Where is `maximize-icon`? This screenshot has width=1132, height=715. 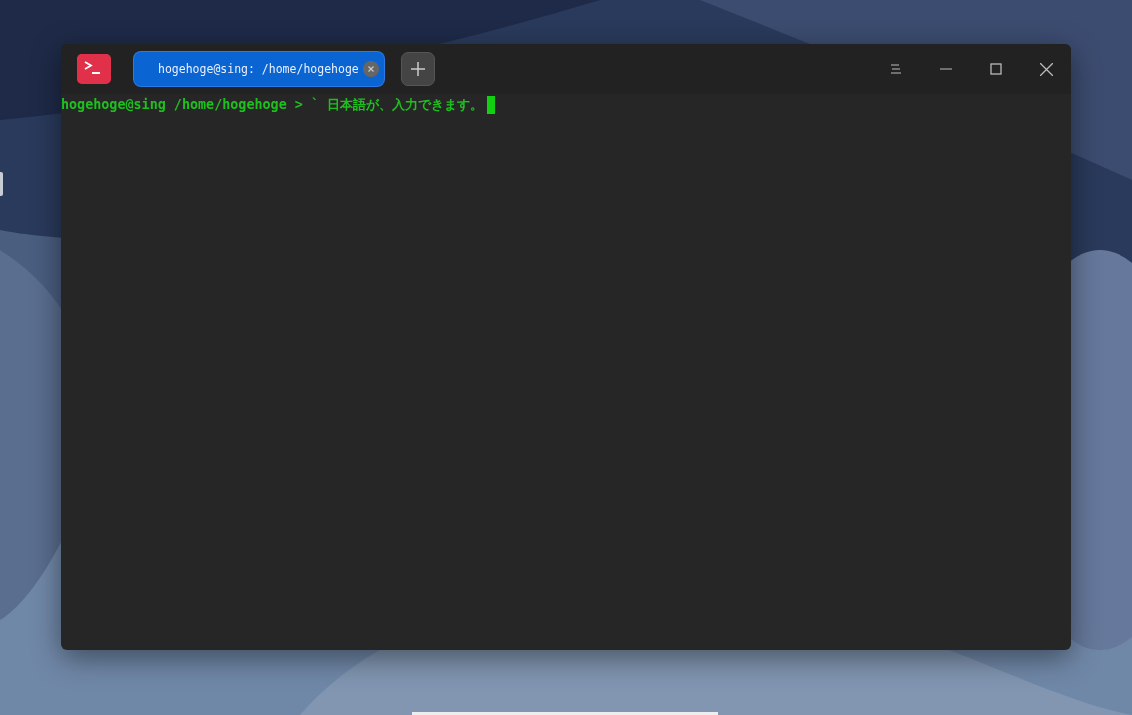 maximize-icon is located at coordinates (996, 69).